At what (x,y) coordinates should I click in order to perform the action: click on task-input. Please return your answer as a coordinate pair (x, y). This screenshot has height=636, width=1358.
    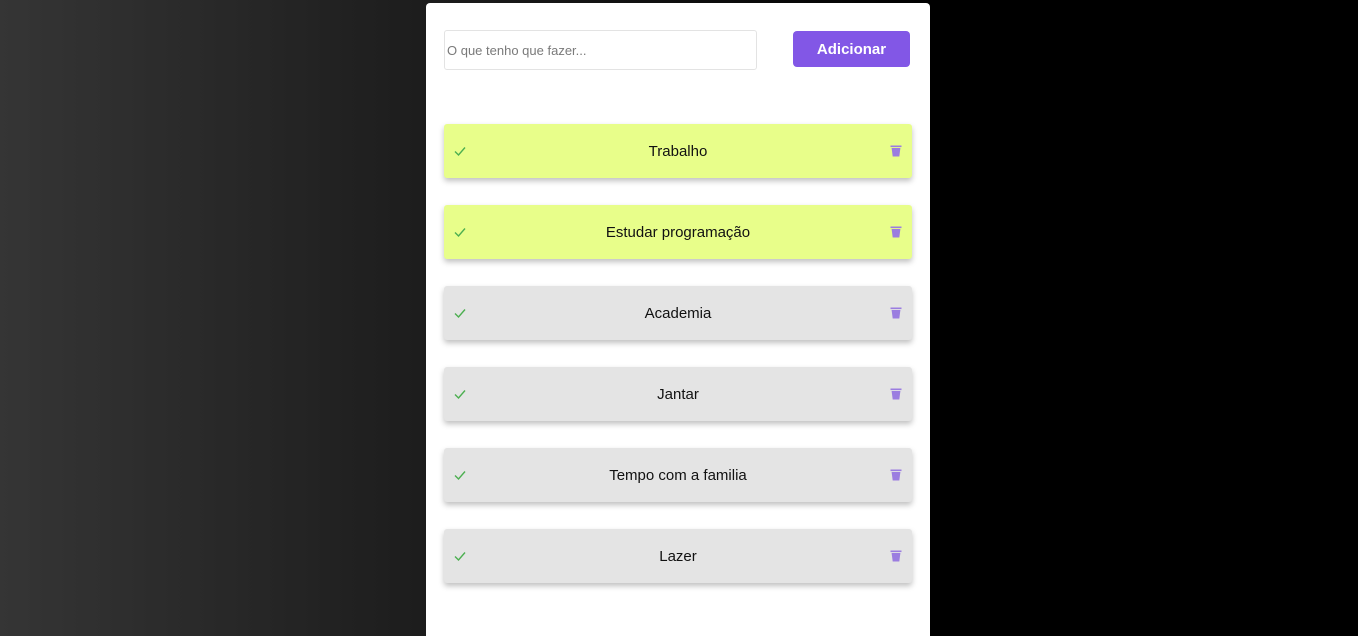
    Looking at the image, I should click on (600, 50).